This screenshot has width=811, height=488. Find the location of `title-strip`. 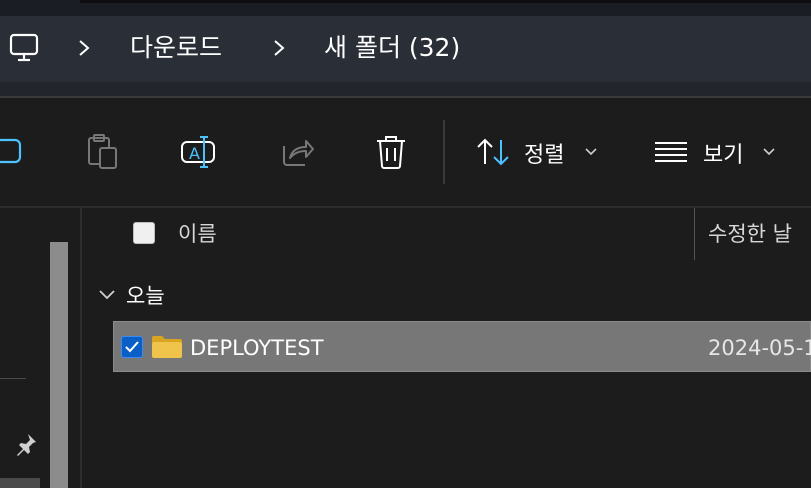

title-strip is located at coordinates (405, 8).